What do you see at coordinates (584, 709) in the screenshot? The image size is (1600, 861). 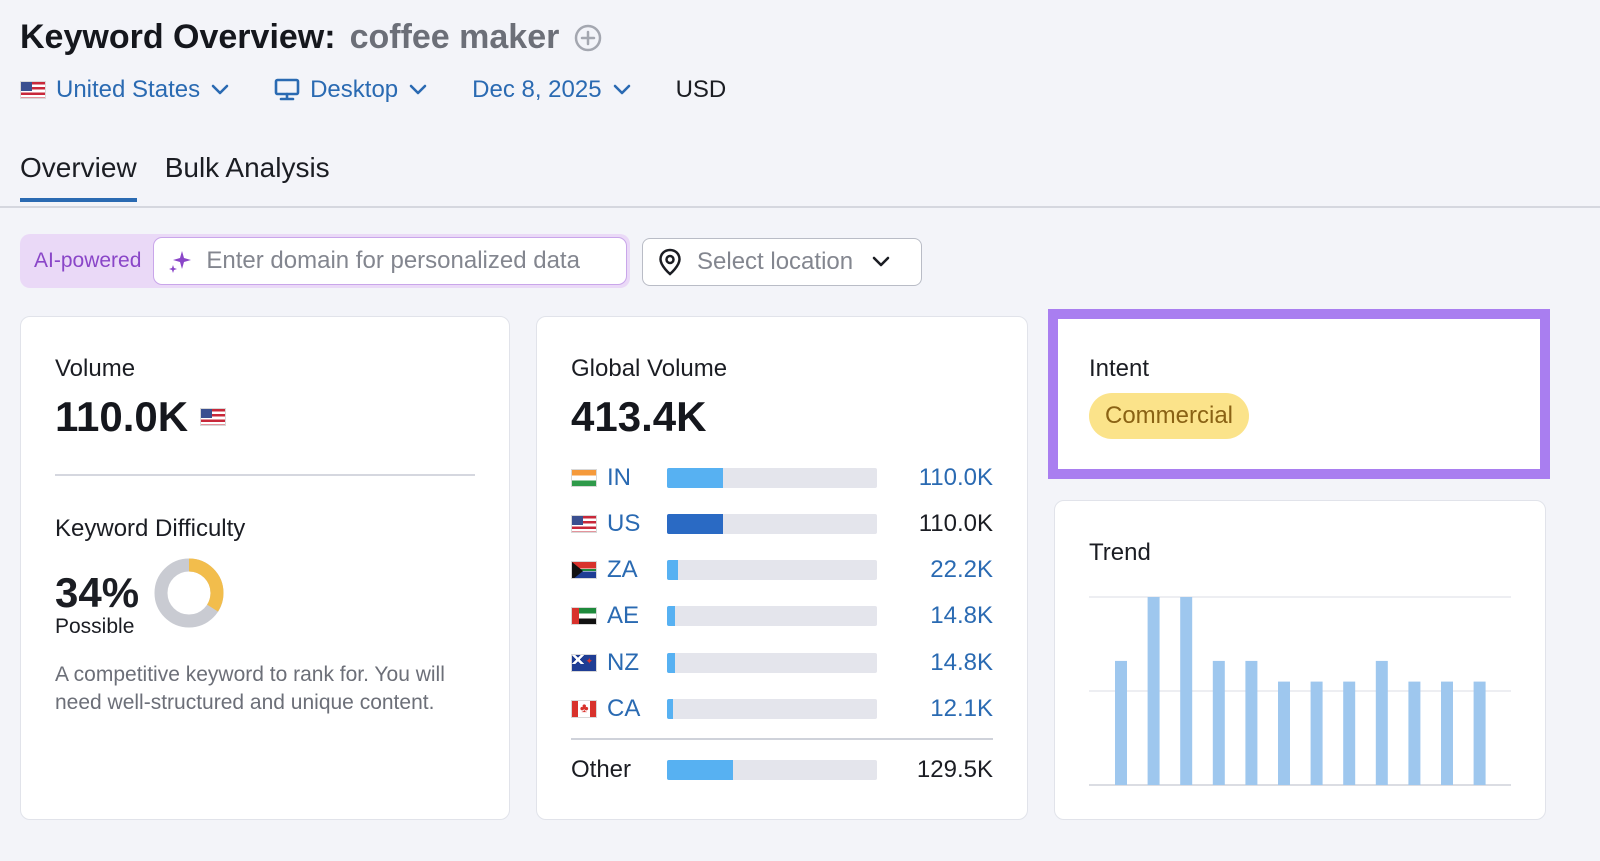 I see `ca-flag-icon` at bounding box center [584, 709].